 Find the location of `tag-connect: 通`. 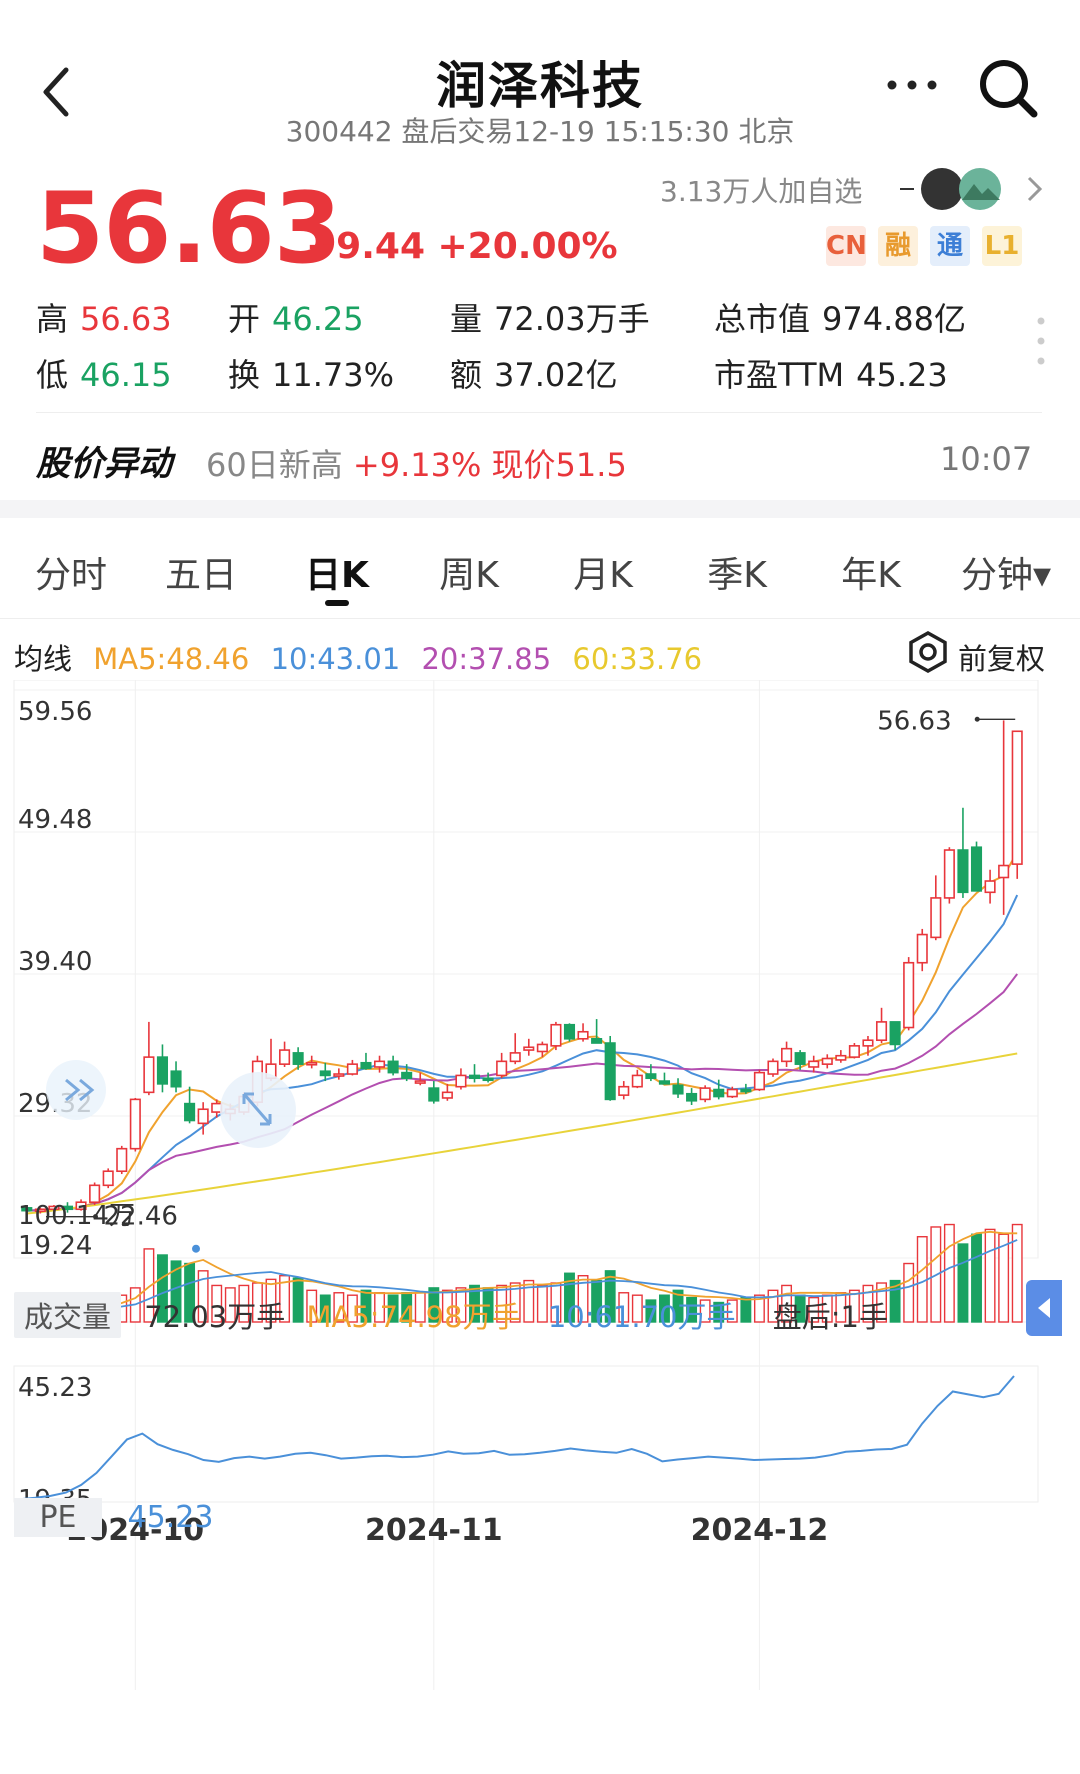

tag-connect: 通 is located at coordinates (950, 246).